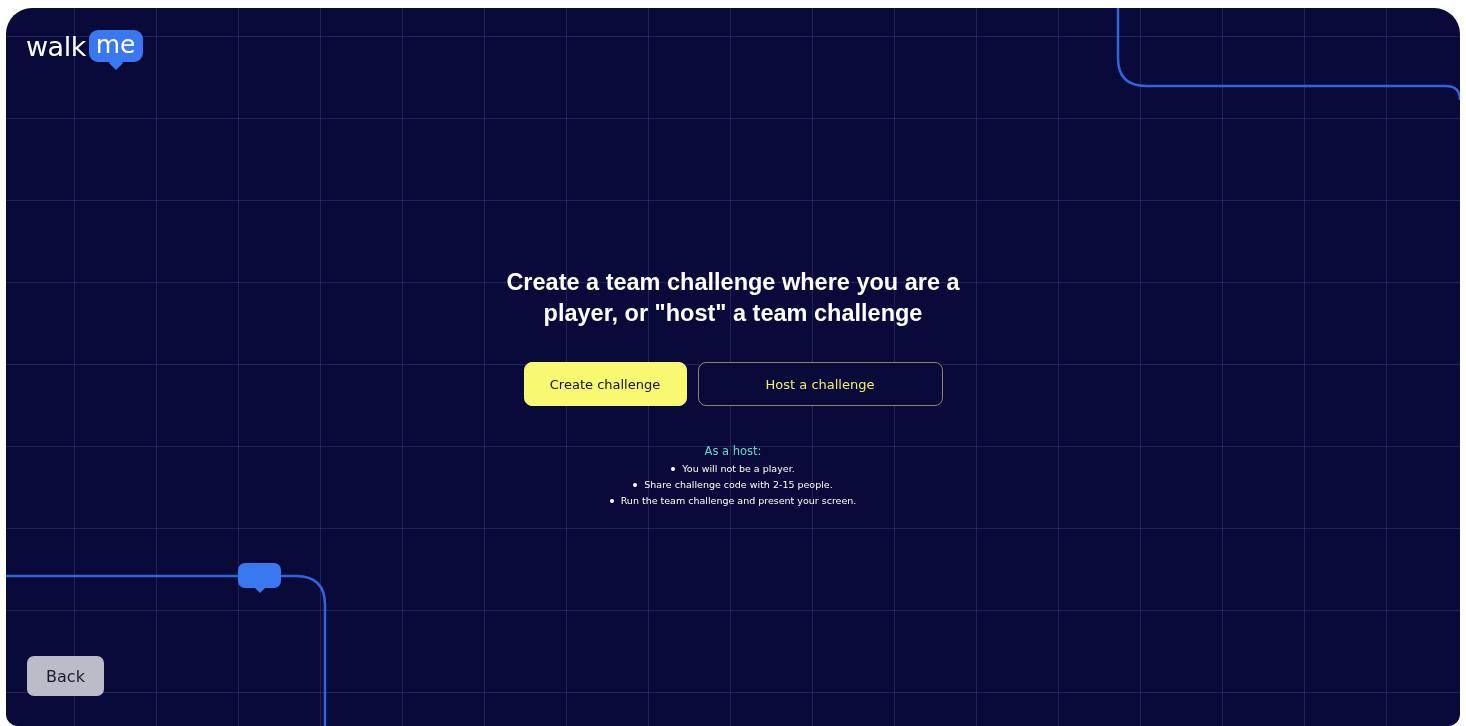 This screenshot has height=726, width=1466. Describe the element at coordinates (605, 384) in the screenshot. I see `challenge-button: Create challenge` at that location.